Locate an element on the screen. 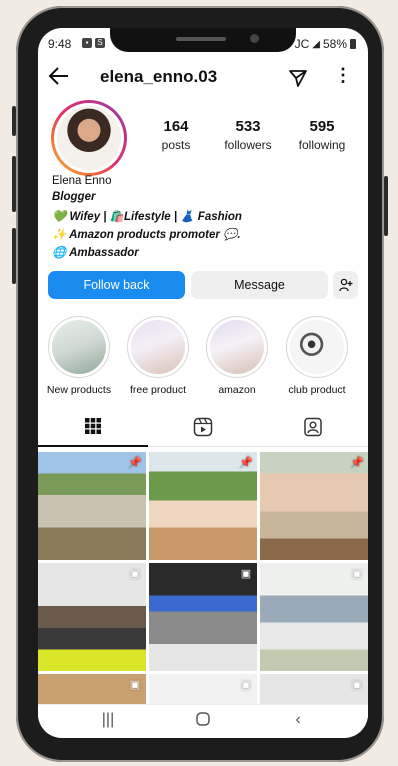  stat-followers-label: followers is located at coordinates (248, 145).